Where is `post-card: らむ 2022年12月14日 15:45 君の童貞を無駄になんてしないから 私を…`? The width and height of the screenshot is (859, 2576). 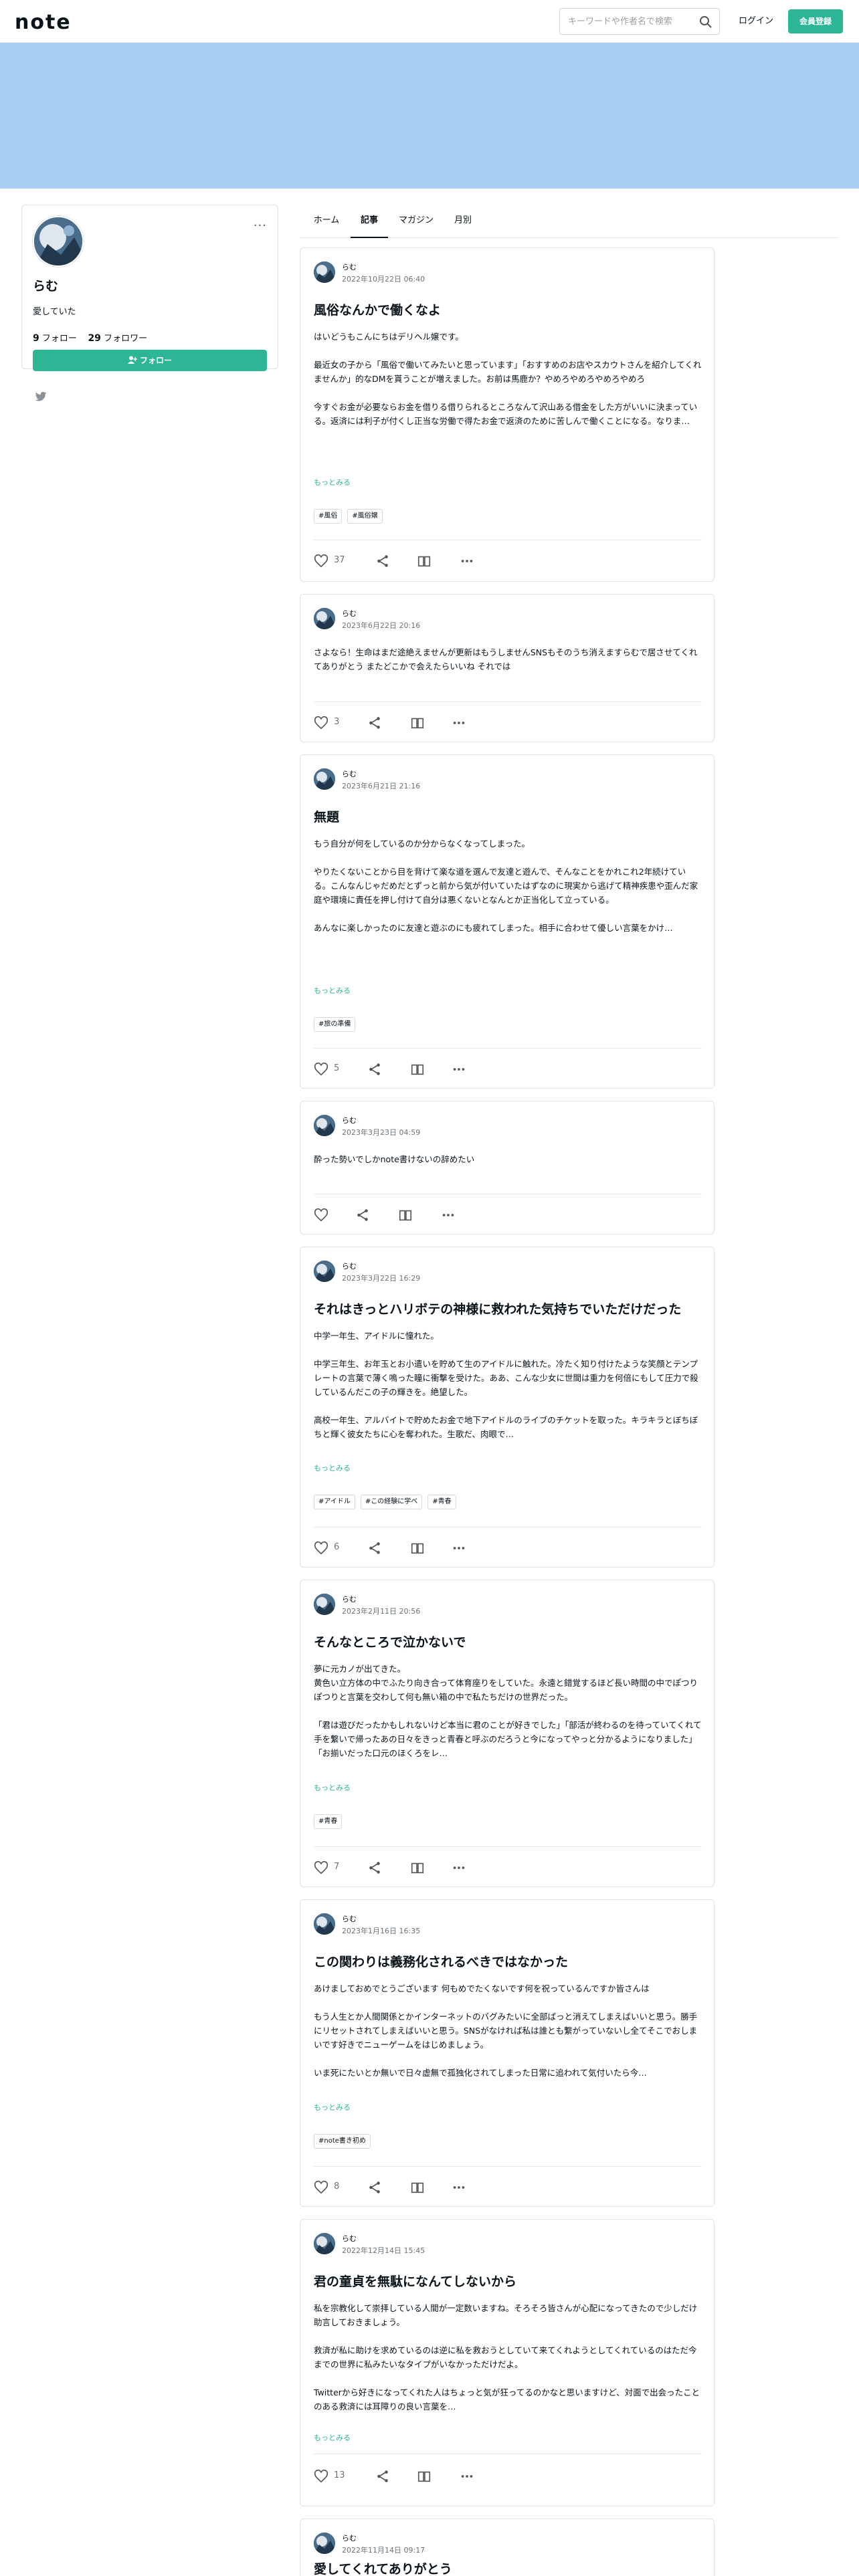 post-card: らむ 2022年12月14日 15:45 君の童貞を無駄になんてしないから 私を… is located at coordinates (507, 2362).